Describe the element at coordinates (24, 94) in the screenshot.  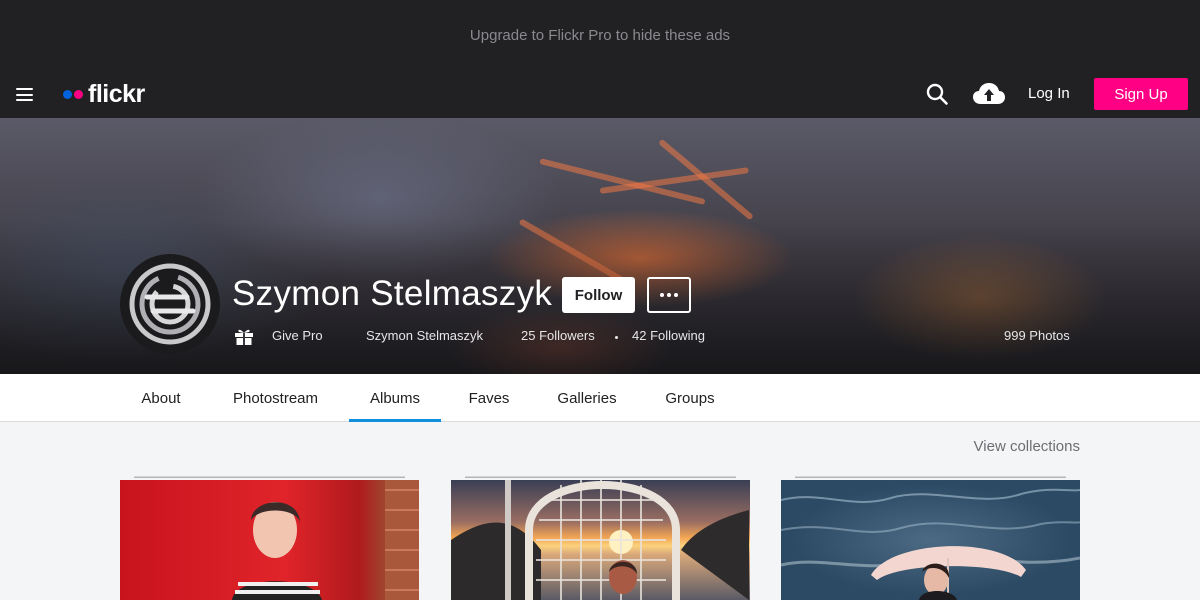
I see `menu-icon` at that location.